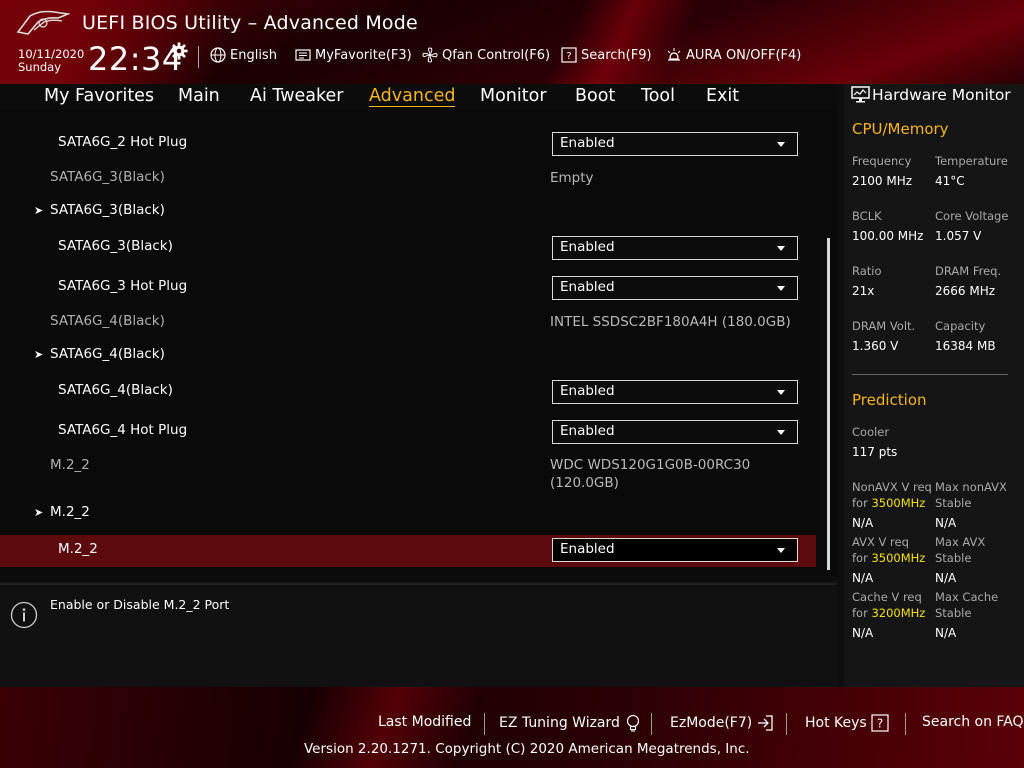 Image resolution: width=1024 pixels, height=768 pixels. What do you see at coordinates (408, 211) in the screenshot?
I see `submenu-row: ➤ SATA6G_3(Black)` at bounding box center [408, 211].